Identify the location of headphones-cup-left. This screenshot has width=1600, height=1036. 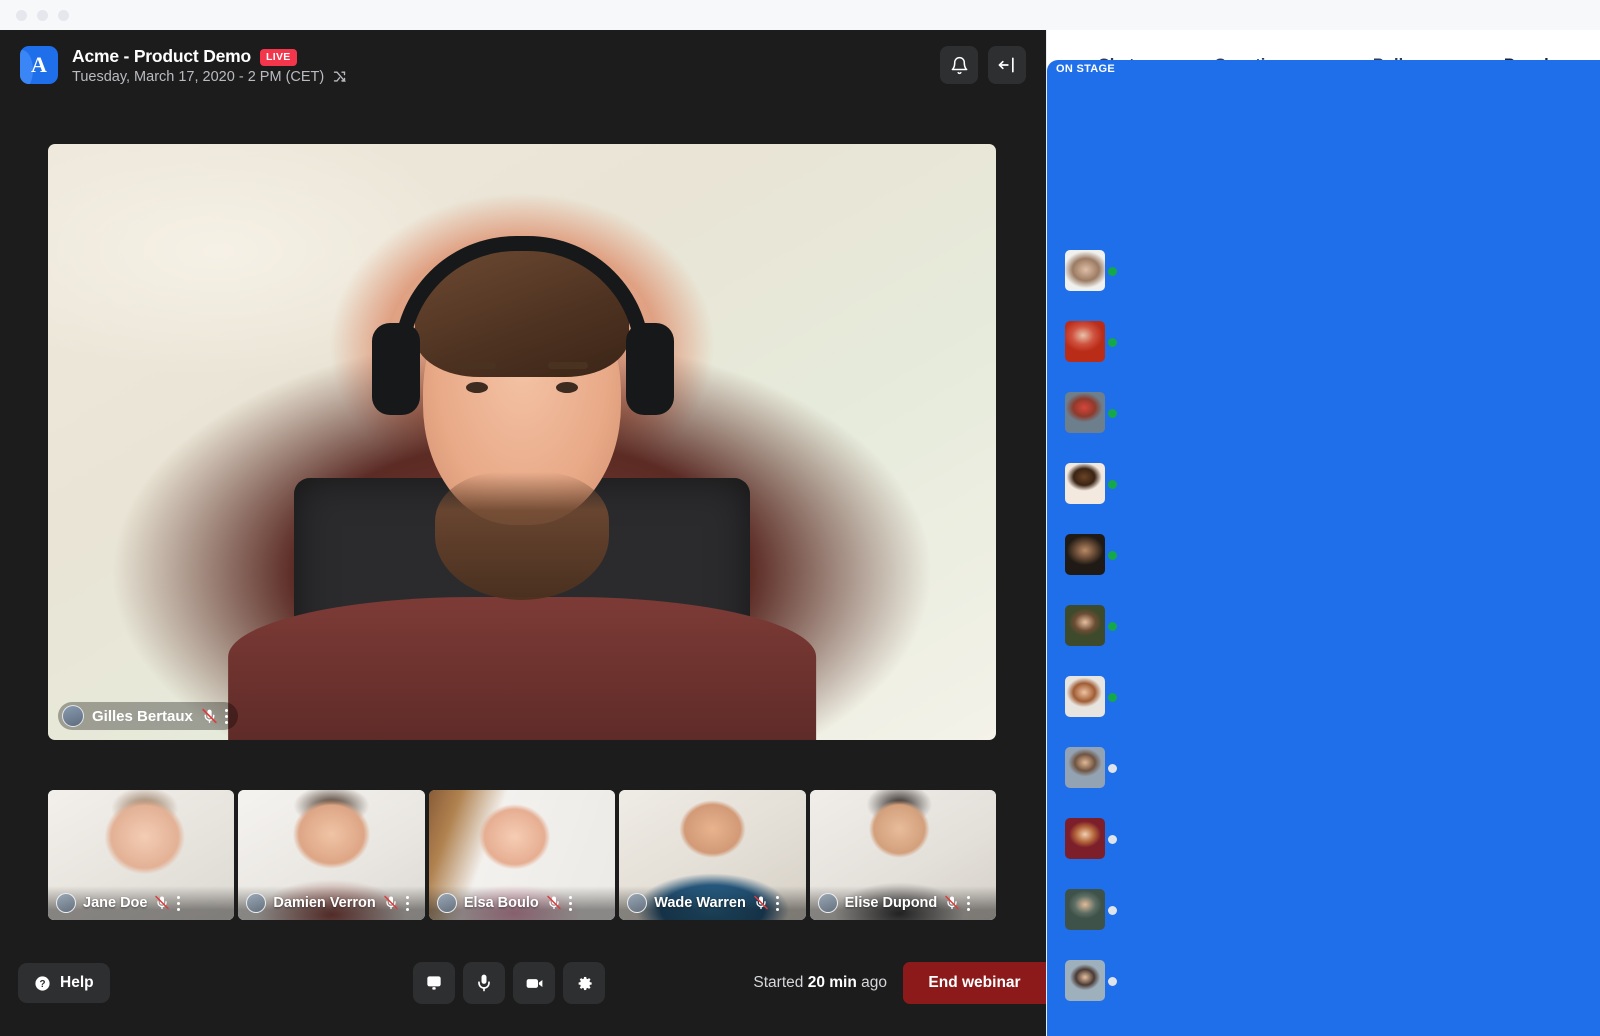
(396, 368).